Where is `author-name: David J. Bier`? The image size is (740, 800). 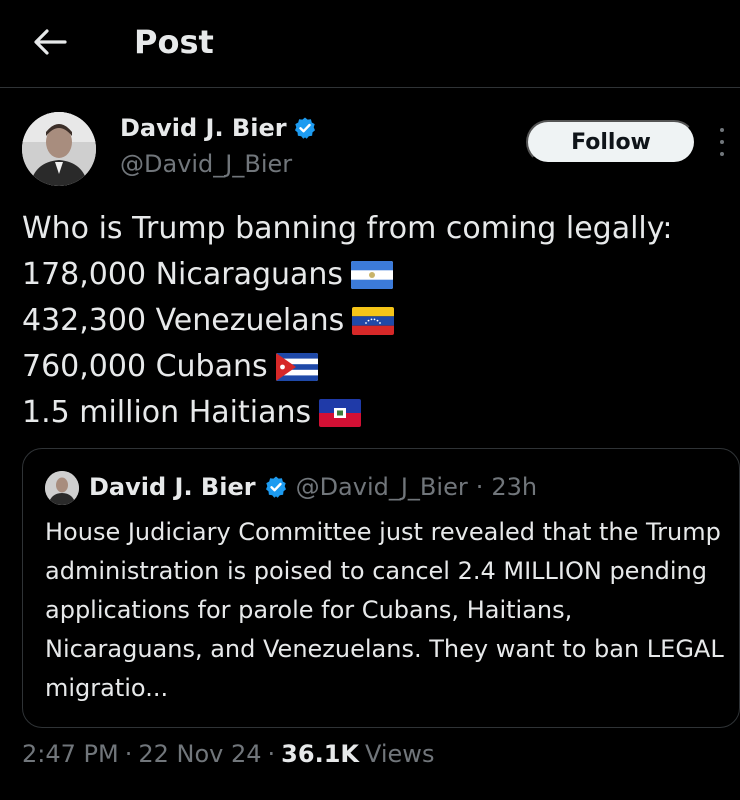
author-name: David J. Bier is located at coordinates (218, 128).